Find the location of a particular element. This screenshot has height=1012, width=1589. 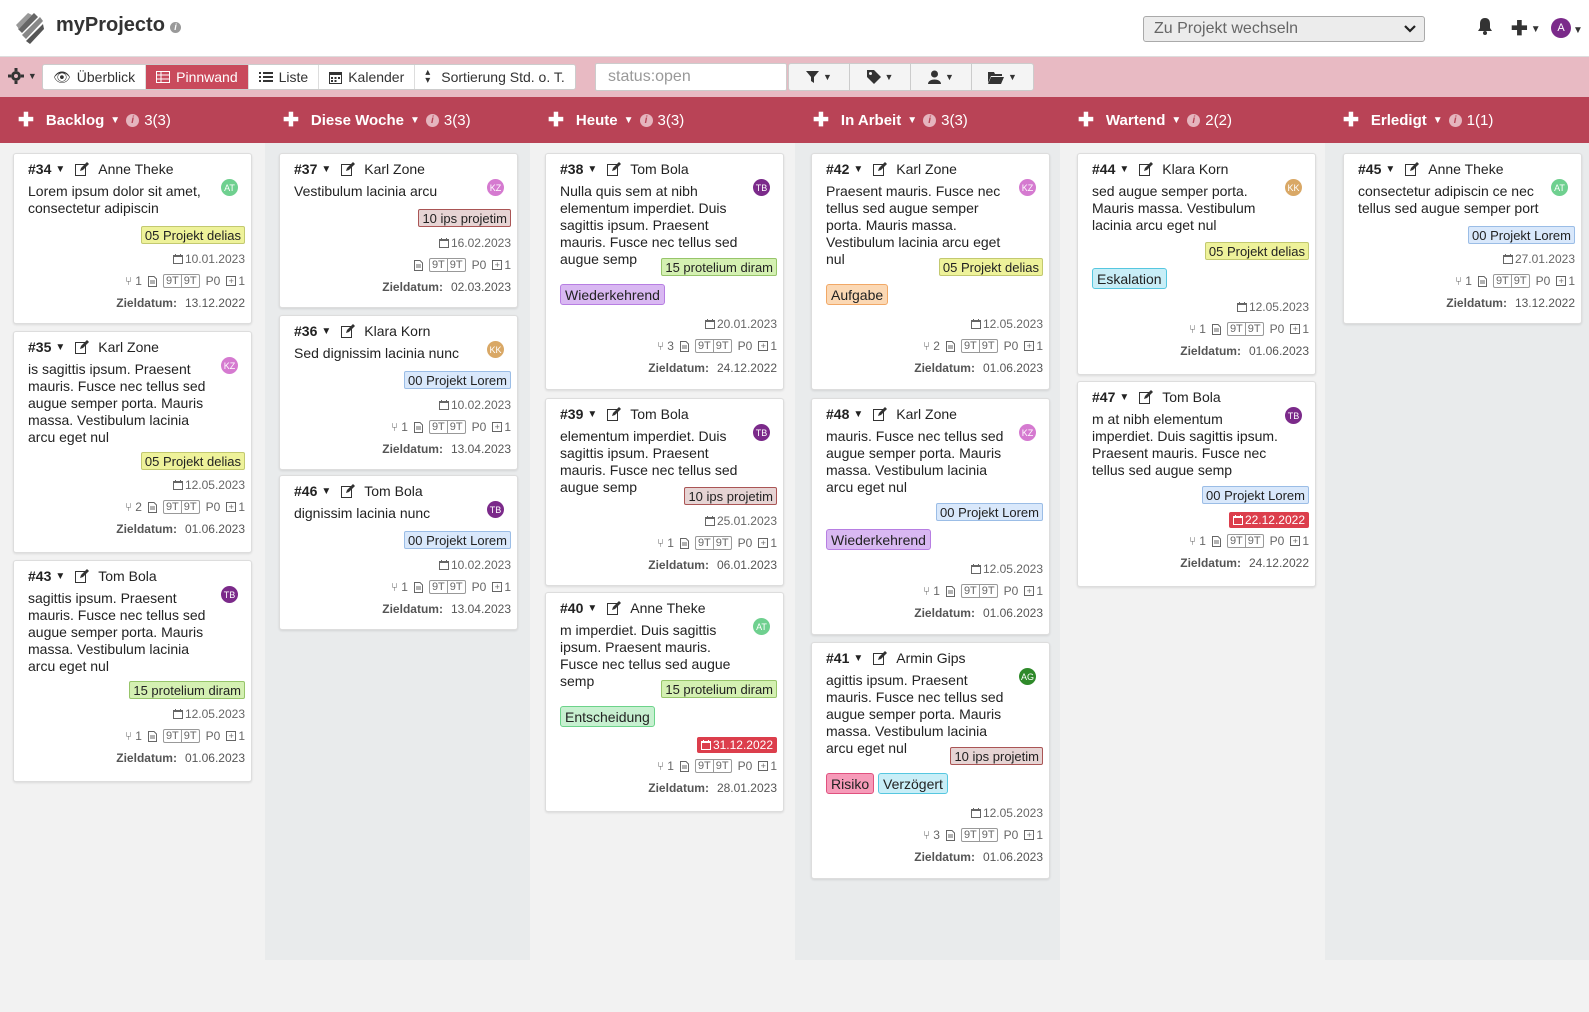

column-header-this-week: ✚ Diese Woche ▼ i 3(3) is located at coordinates (377, 120).